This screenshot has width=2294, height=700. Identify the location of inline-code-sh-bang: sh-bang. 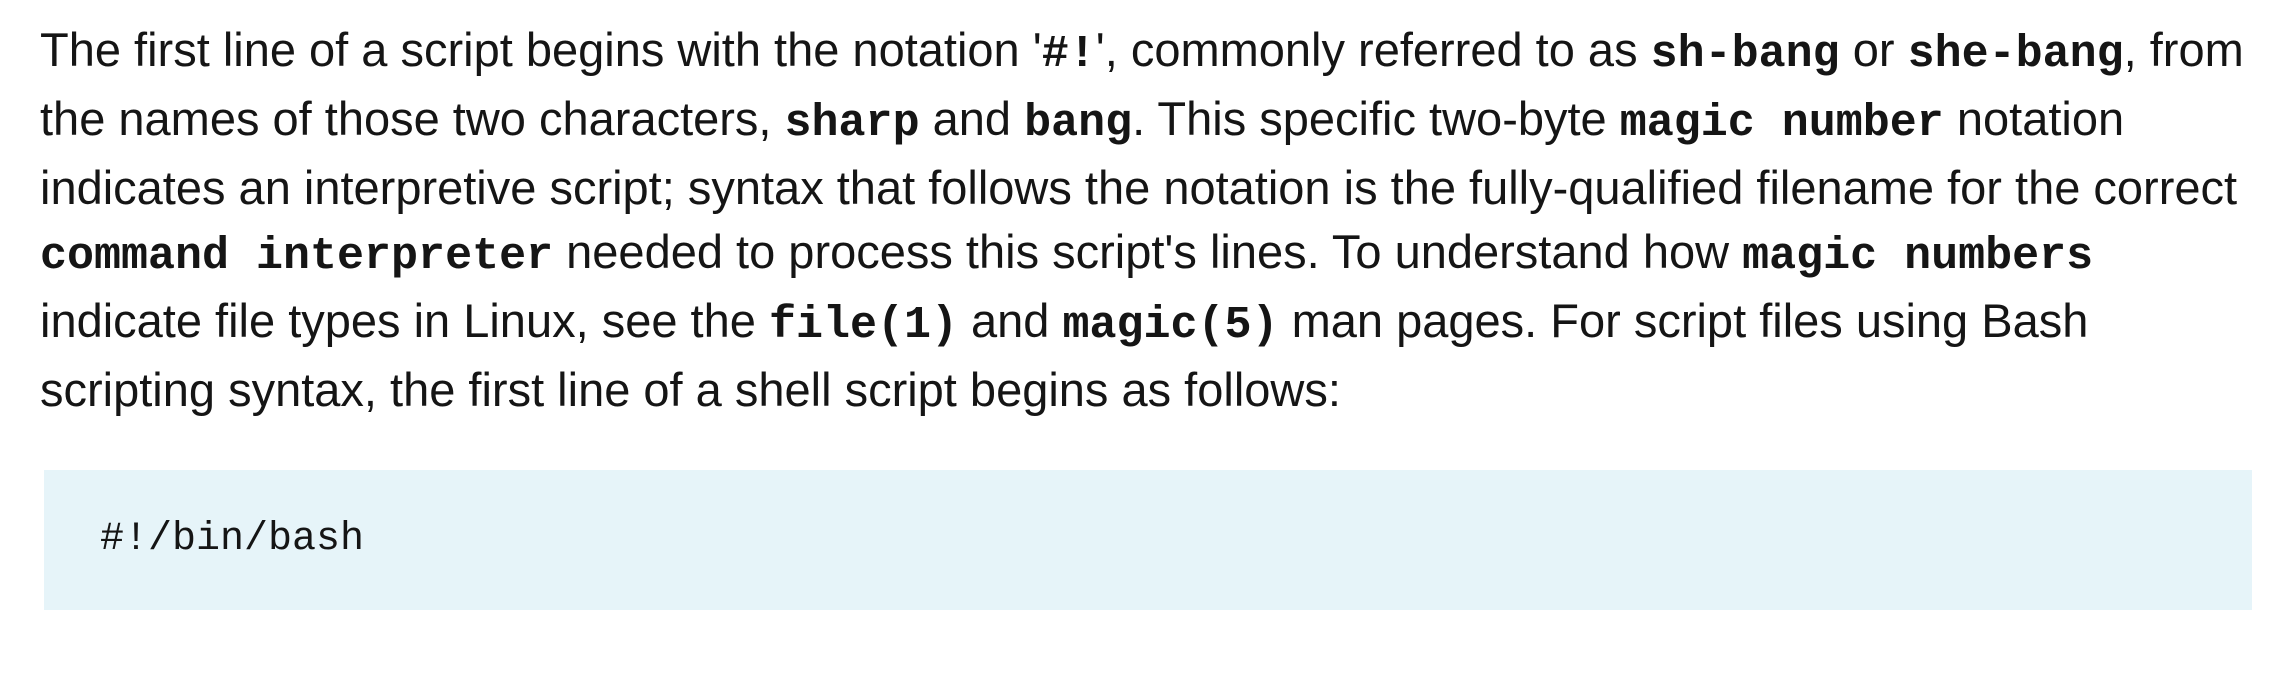
(1745, 54).